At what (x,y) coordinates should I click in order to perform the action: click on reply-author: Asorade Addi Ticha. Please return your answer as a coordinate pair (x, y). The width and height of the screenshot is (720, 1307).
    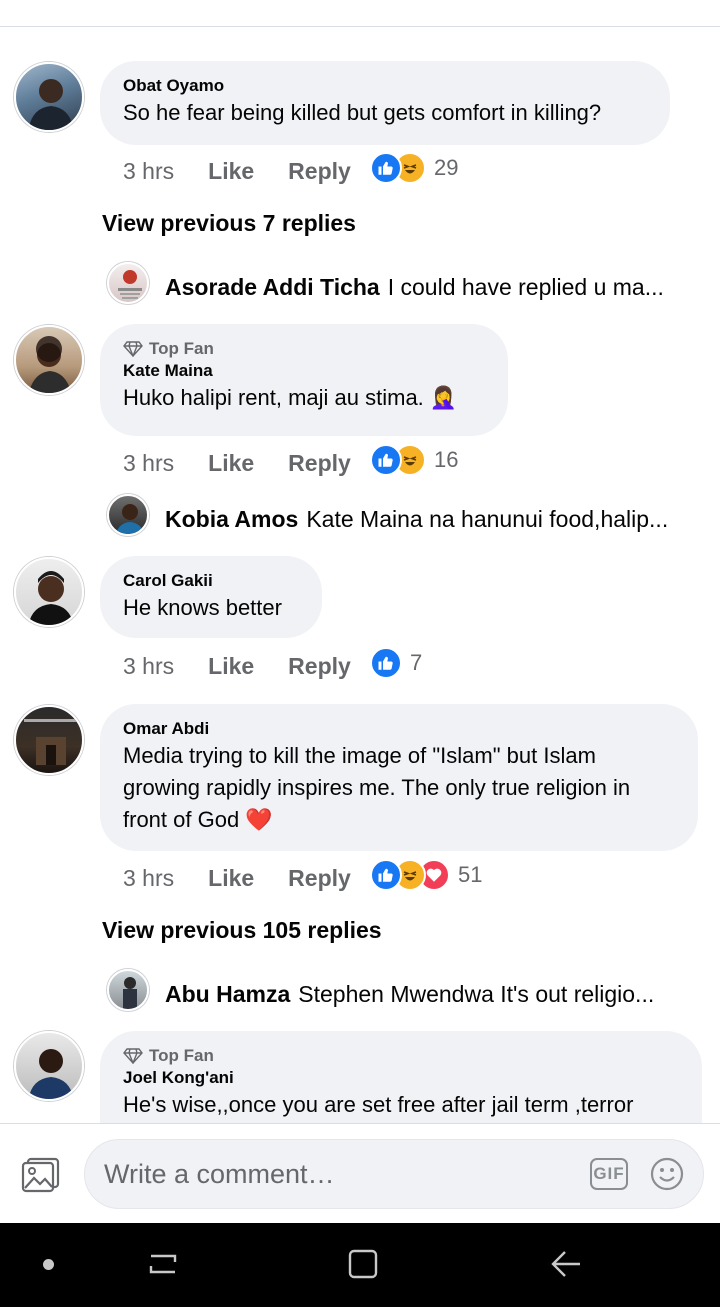
    Looking at the image, I should click on (272, 287).